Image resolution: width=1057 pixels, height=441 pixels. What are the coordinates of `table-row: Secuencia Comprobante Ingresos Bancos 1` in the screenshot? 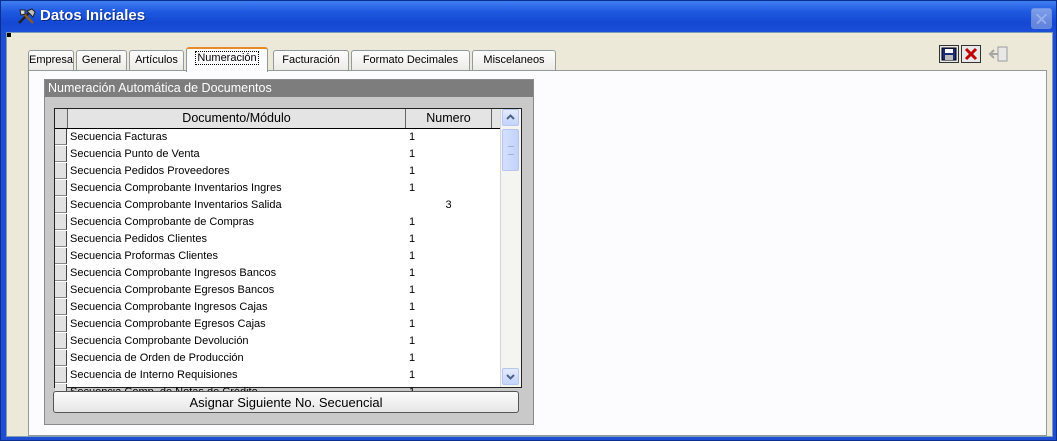 It's located at (278, 273).